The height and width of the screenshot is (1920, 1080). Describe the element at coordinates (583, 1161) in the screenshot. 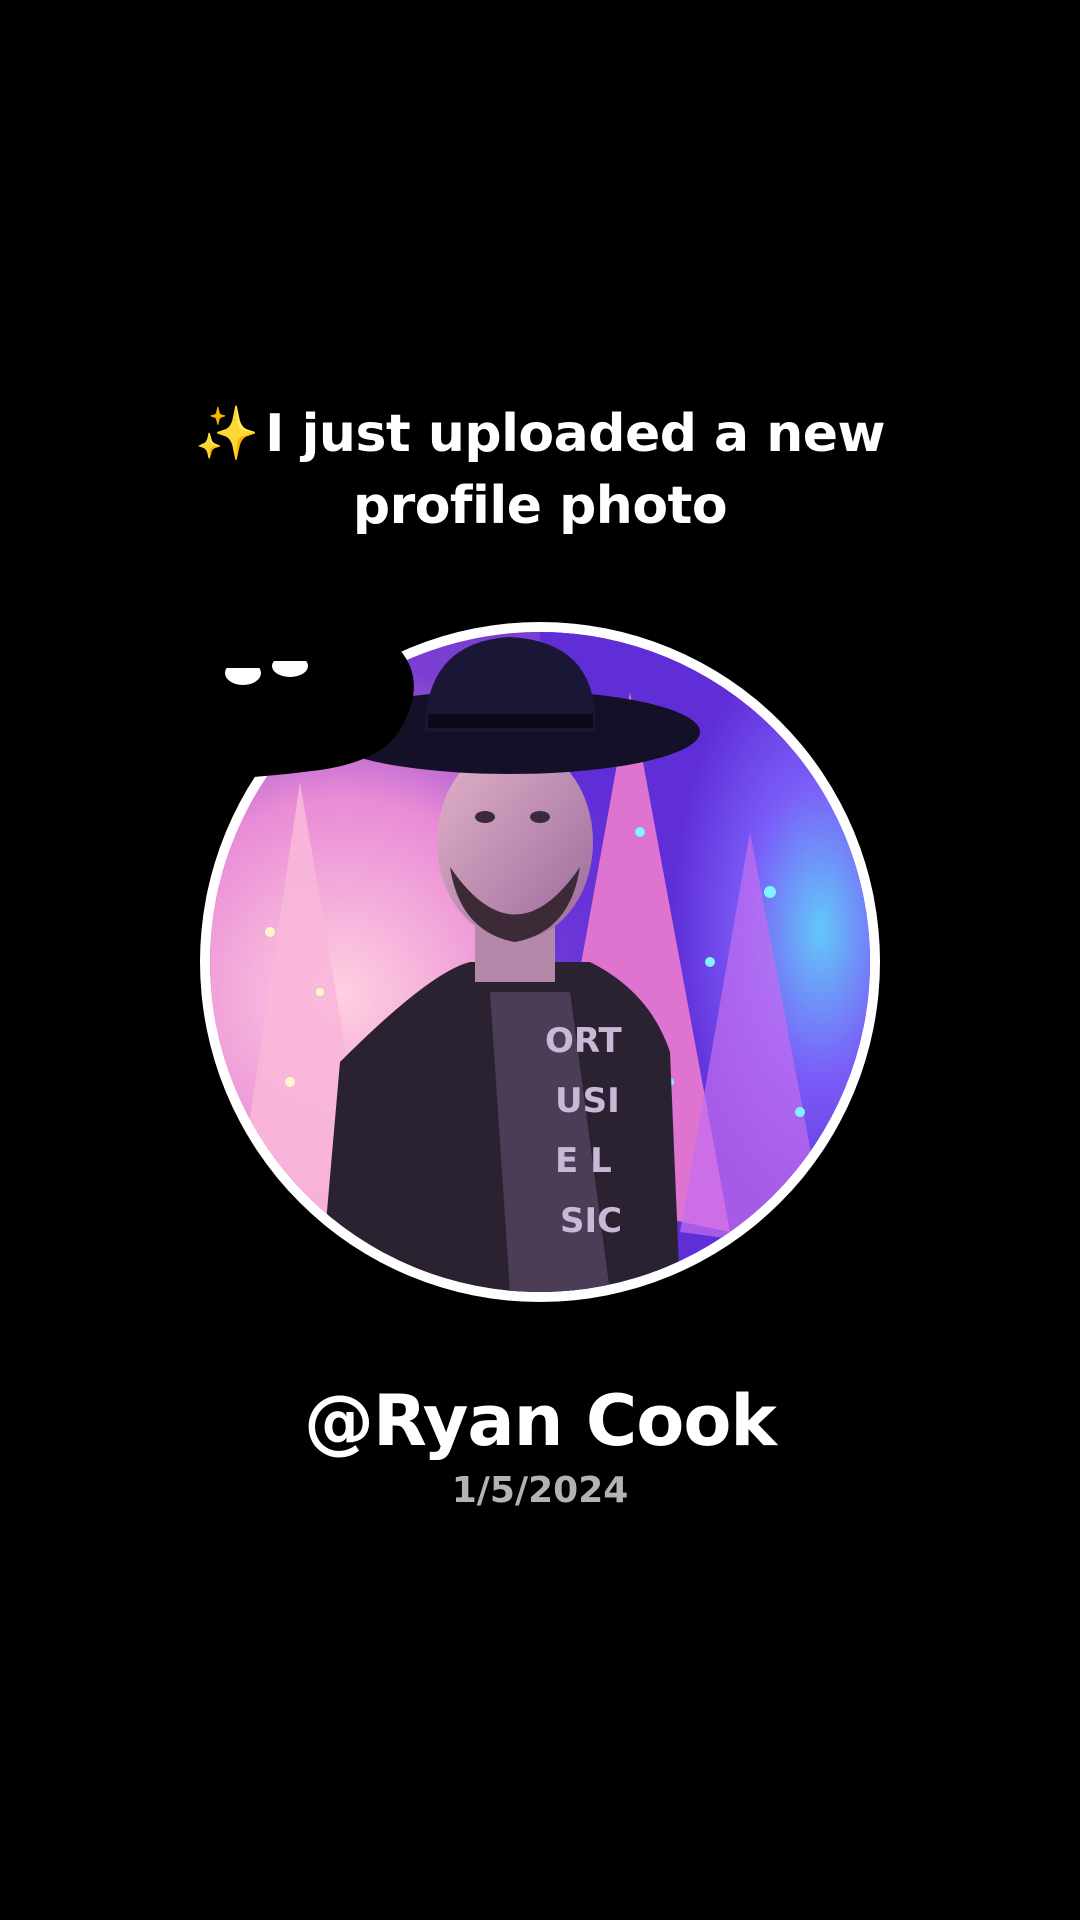

I see `svg-text: E L` at that location.